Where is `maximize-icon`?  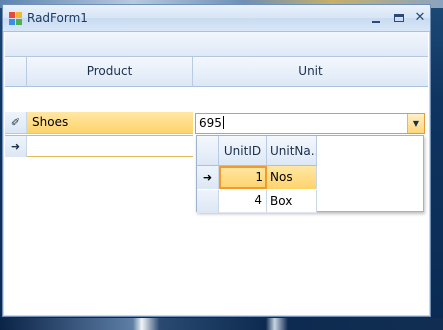
maximize-icon is located at coordinates (399, 18).